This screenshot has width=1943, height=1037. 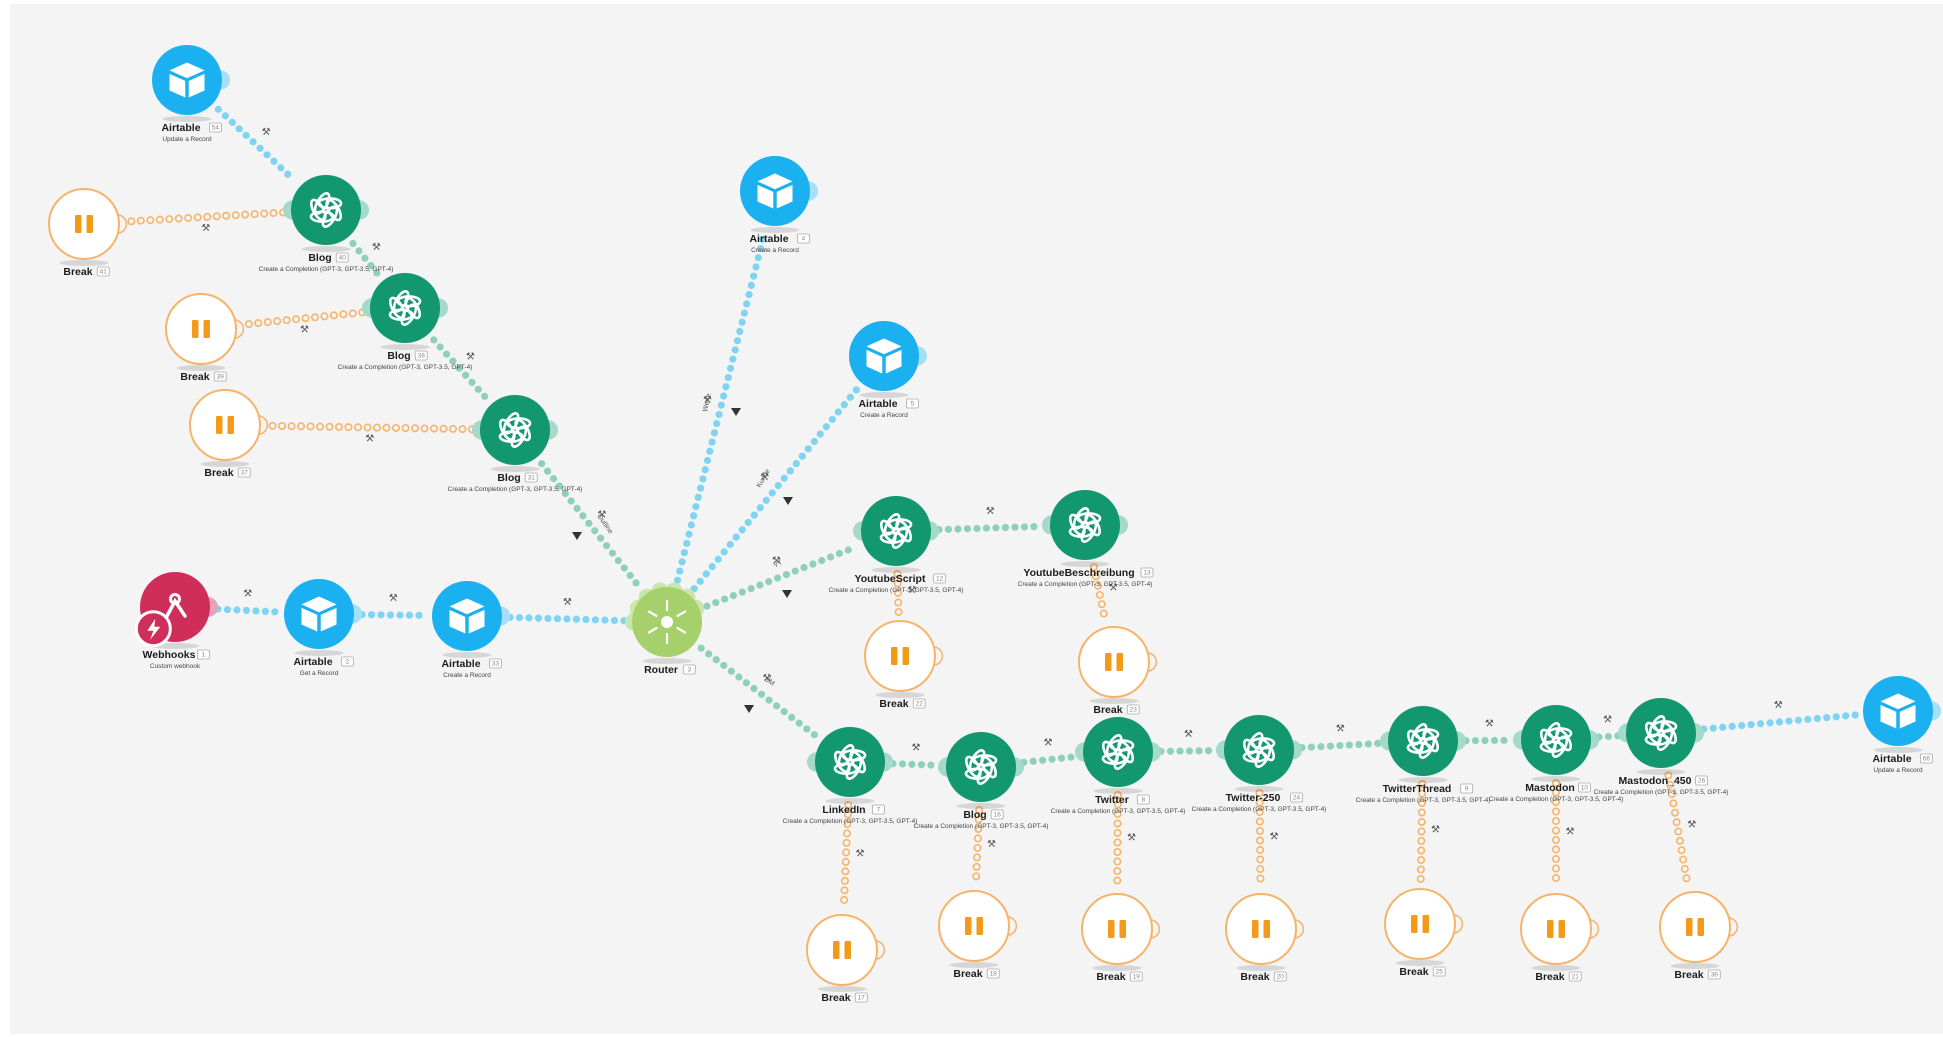 I want to click on module-id: 33, so click(x=496, y=664).